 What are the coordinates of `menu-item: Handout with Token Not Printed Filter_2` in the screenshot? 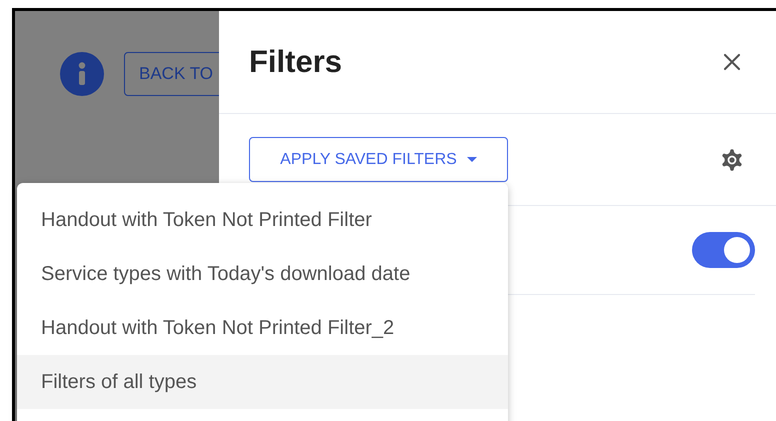 It's located at (262, 328).